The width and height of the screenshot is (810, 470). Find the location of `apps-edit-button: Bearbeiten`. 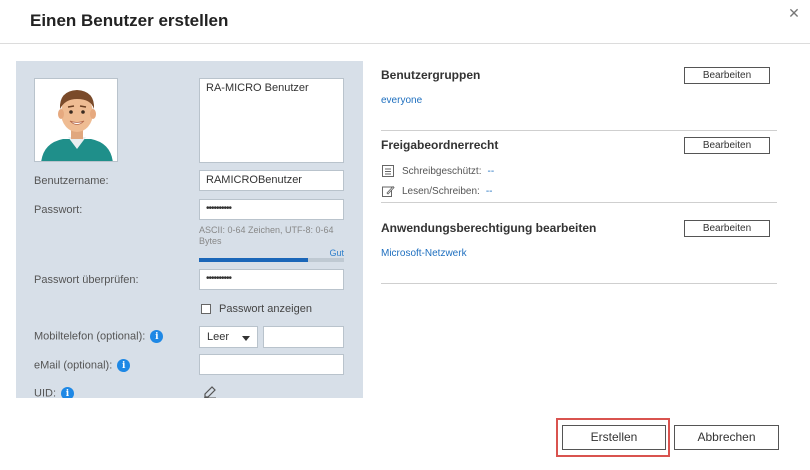

apps-edit-button: Bearbeiten is located at coordinates (727, 228).